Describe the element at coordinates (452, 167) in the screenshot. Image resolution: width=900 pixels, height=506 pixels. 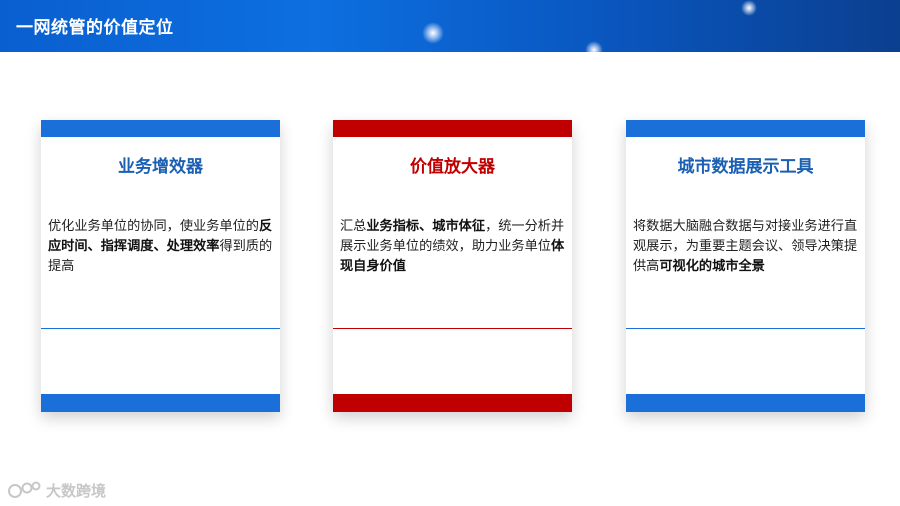
I see `card-title: 价值放大器` at that location.